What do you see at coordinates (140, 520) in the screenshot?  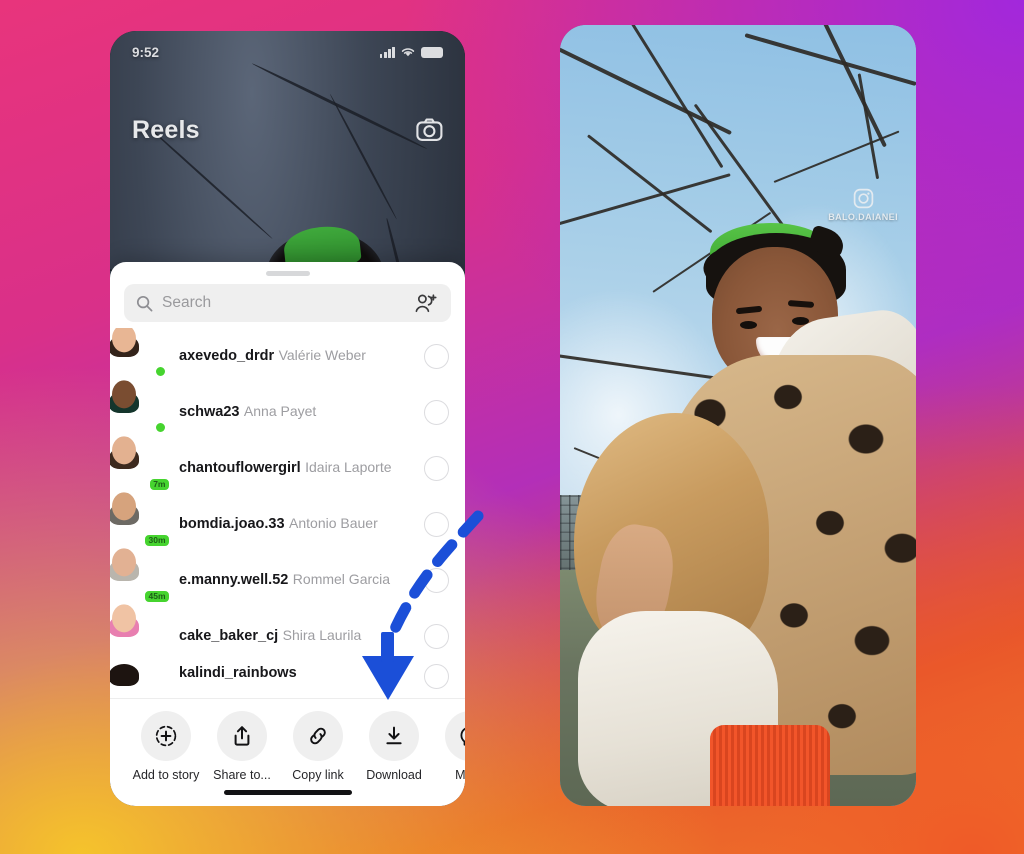 I see `avatar: 30m` at bounding box center [140, 520].